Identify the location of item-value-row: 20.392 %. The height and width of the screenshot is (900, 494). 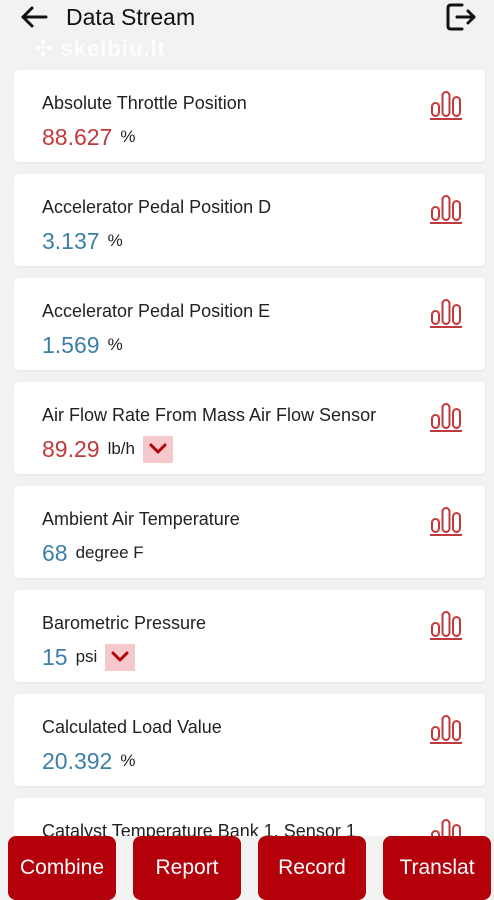
(88, 761).